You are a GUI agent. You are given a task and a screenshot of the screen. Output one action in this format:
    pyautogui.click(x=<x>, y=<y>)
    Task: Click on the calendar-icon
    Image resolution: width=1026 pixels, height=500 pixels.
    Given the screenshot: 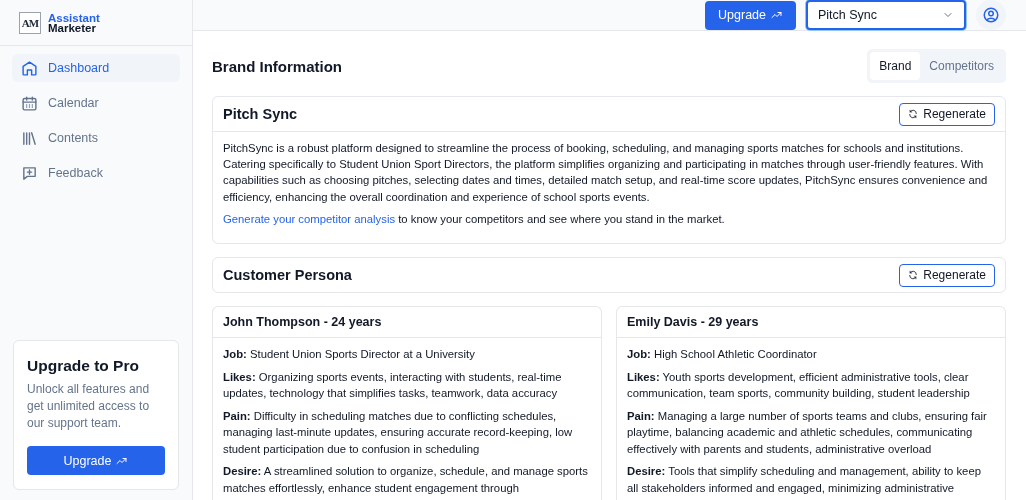 What is the action you would take?
    pyautogui.click(x=29, y=103)
    